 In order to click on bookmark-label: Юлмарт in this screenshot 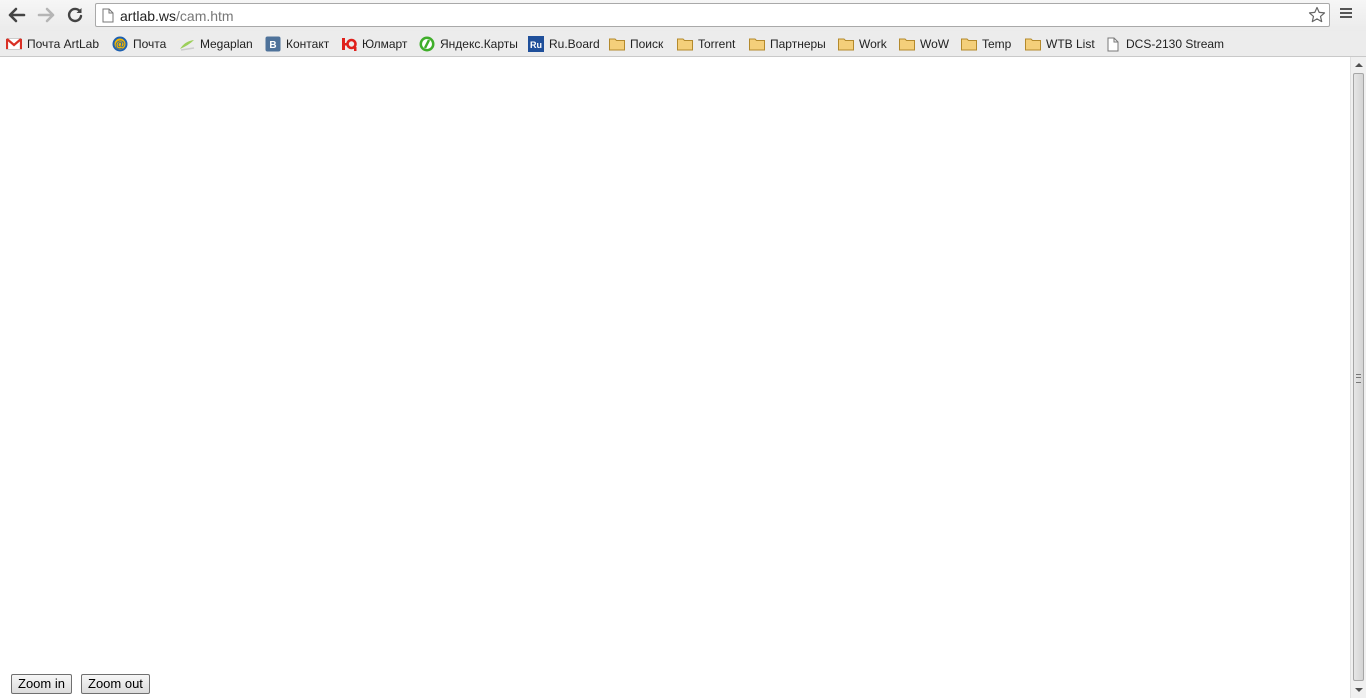, I will do `click(385, 44)`.